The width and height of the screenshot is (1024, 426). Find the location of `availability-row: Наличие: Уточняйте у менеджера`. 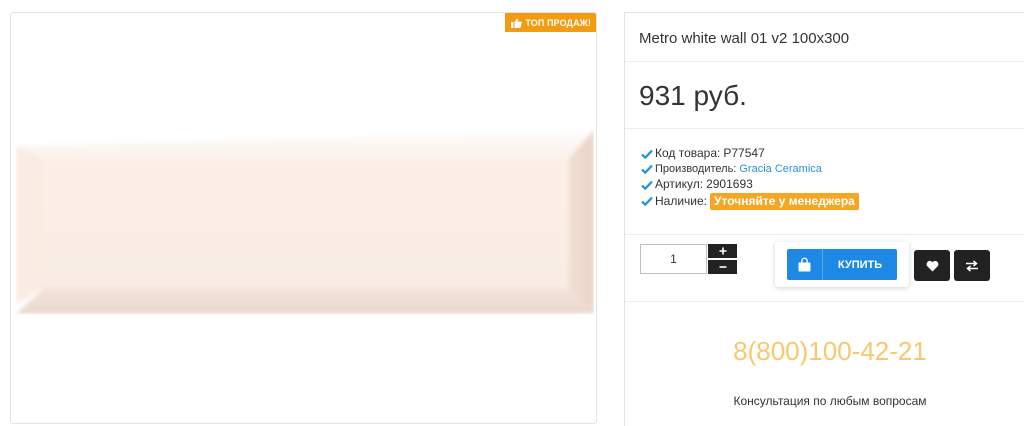

availability-row: Наличие: Уточняйте у менеджера is located at coordinates (750, 201).